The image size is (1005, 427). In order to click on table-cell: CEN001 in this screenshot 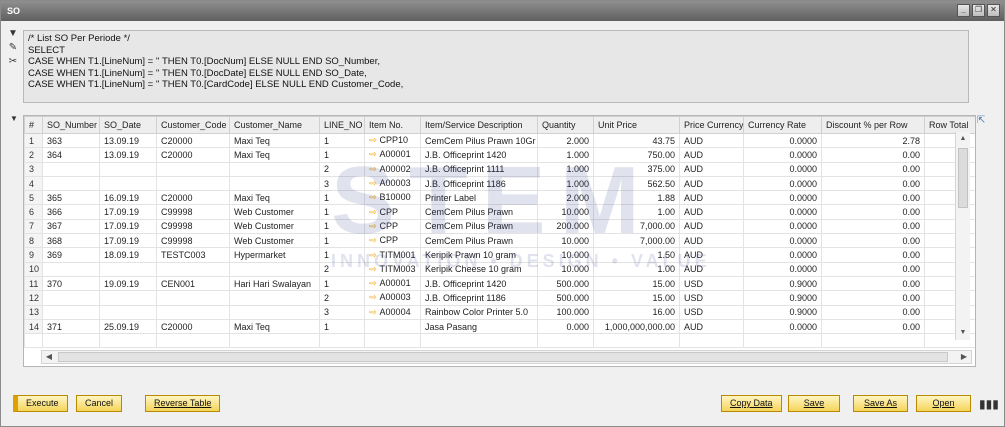, I will do `click(193, 283)`.